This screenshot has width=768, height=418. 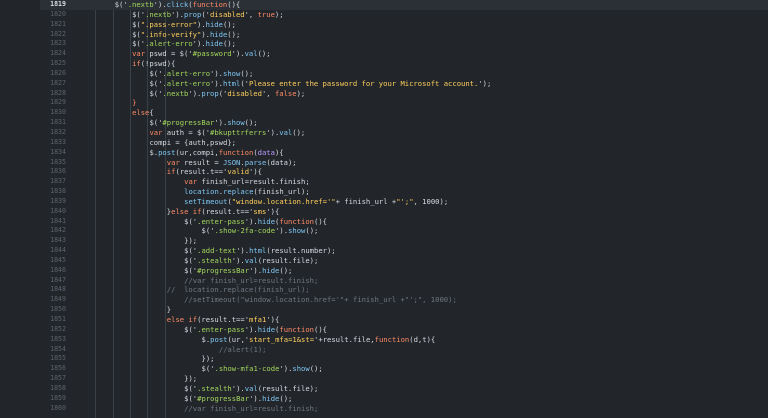 What do you see at coordinates (404, 15) in the screenshot?
I see `code-line: 1820 $('.nextb').prop('disabled', true);` at bounding box center [404, 15].